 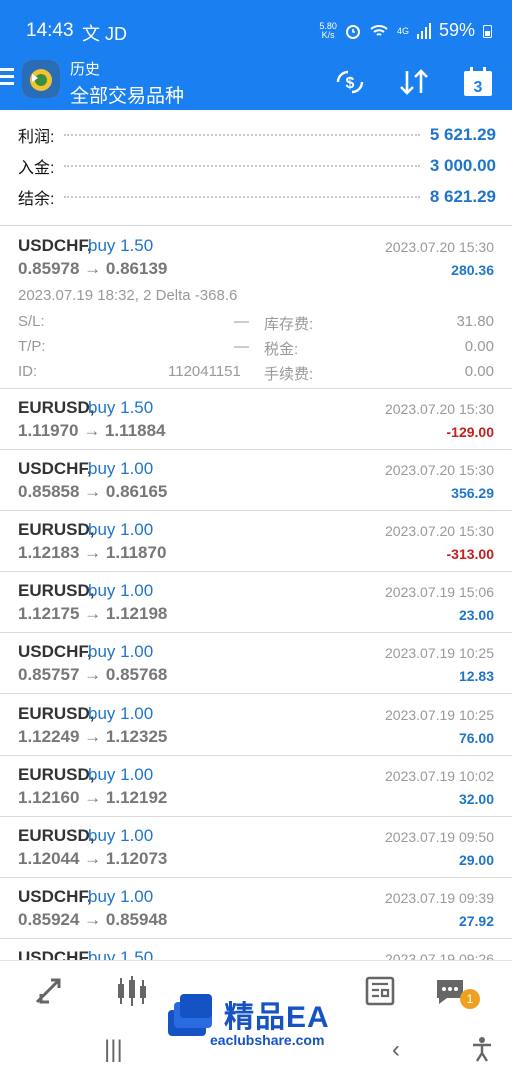 I want to click on battery-icon, so click(x=487, y=31).